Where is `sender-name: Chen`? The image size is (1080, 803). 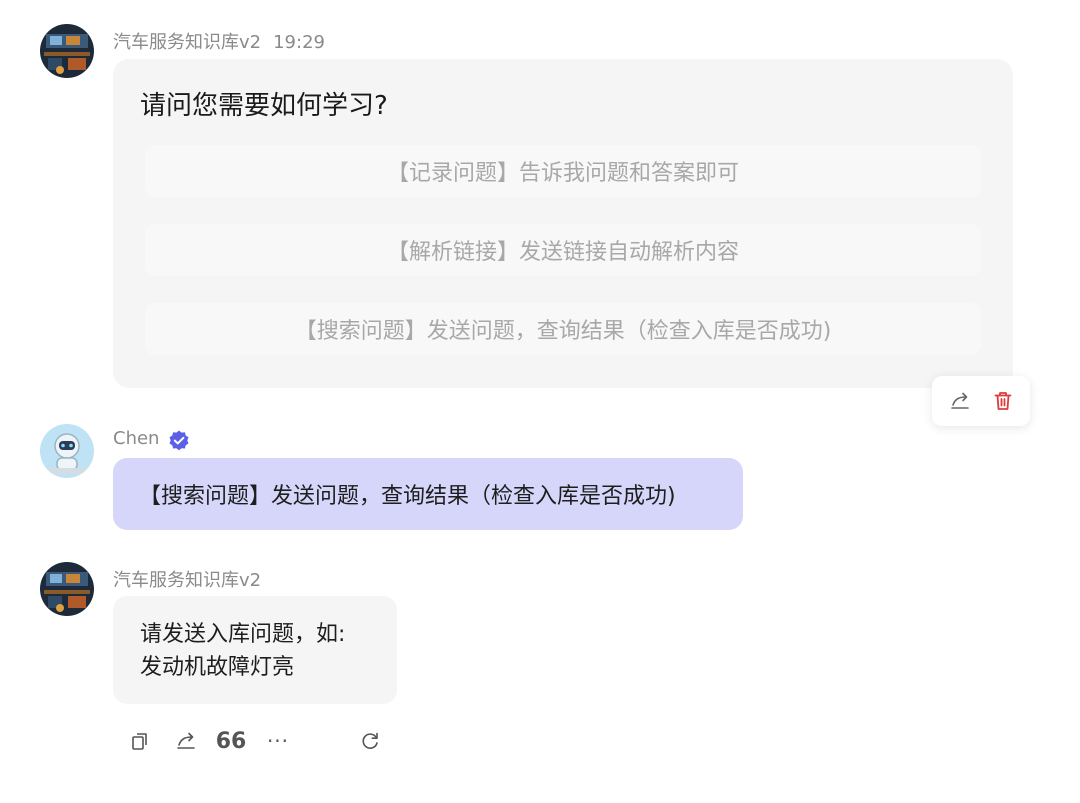 sender-name: Chen is located at coordinates (136, 438).